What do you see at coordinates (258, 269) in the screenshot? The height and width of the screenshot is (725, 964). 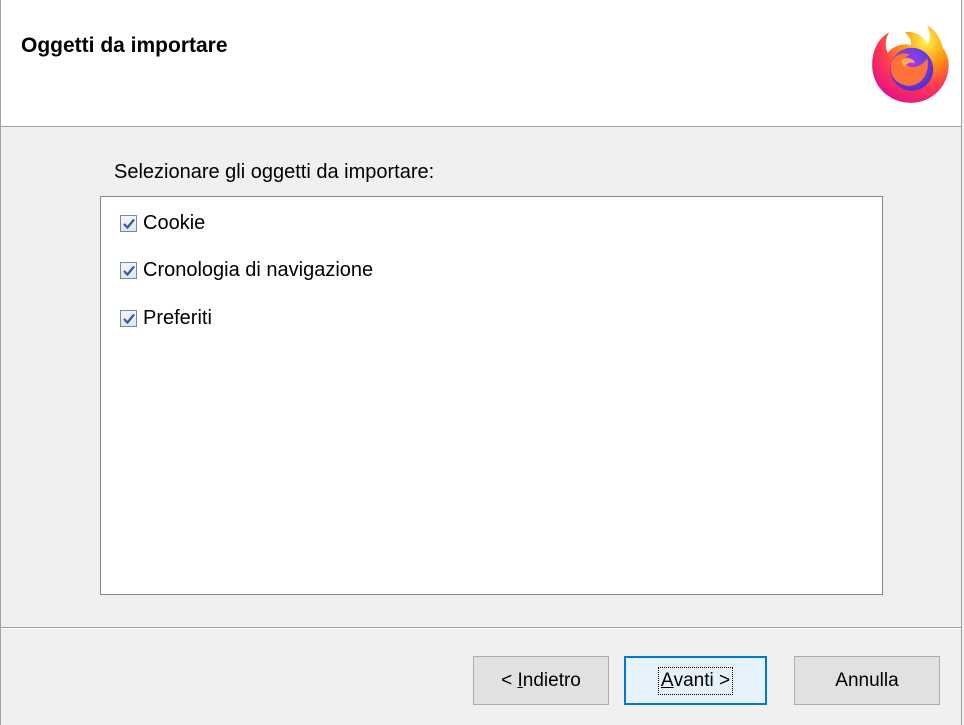 I see `list-item-label: Cronologia di navigazione` at bounding box center [258, 269].